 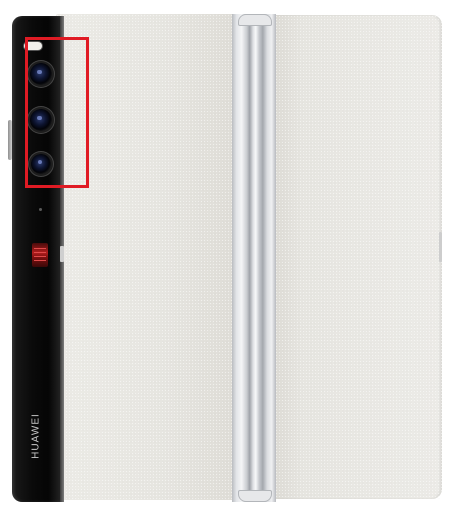 What do you see at coordinates (36, 436) in the screenshot?
I see `brand-label: HUAWEI` at bounding box center [36, 436].